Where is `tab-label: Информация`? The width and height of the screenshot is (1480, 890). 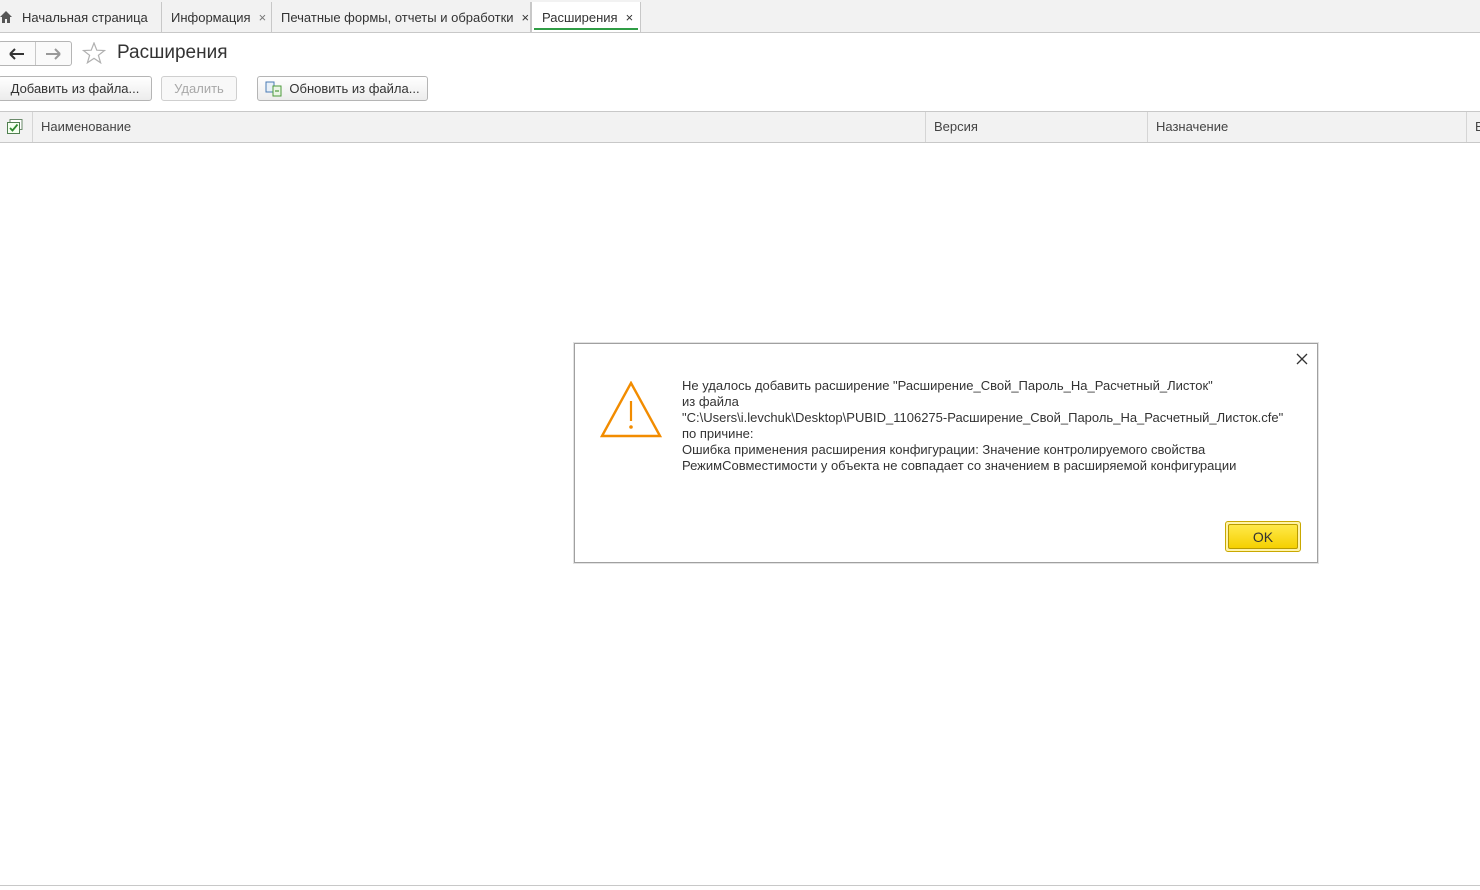 tab-label: Информация is located at coordinates (211, 17).